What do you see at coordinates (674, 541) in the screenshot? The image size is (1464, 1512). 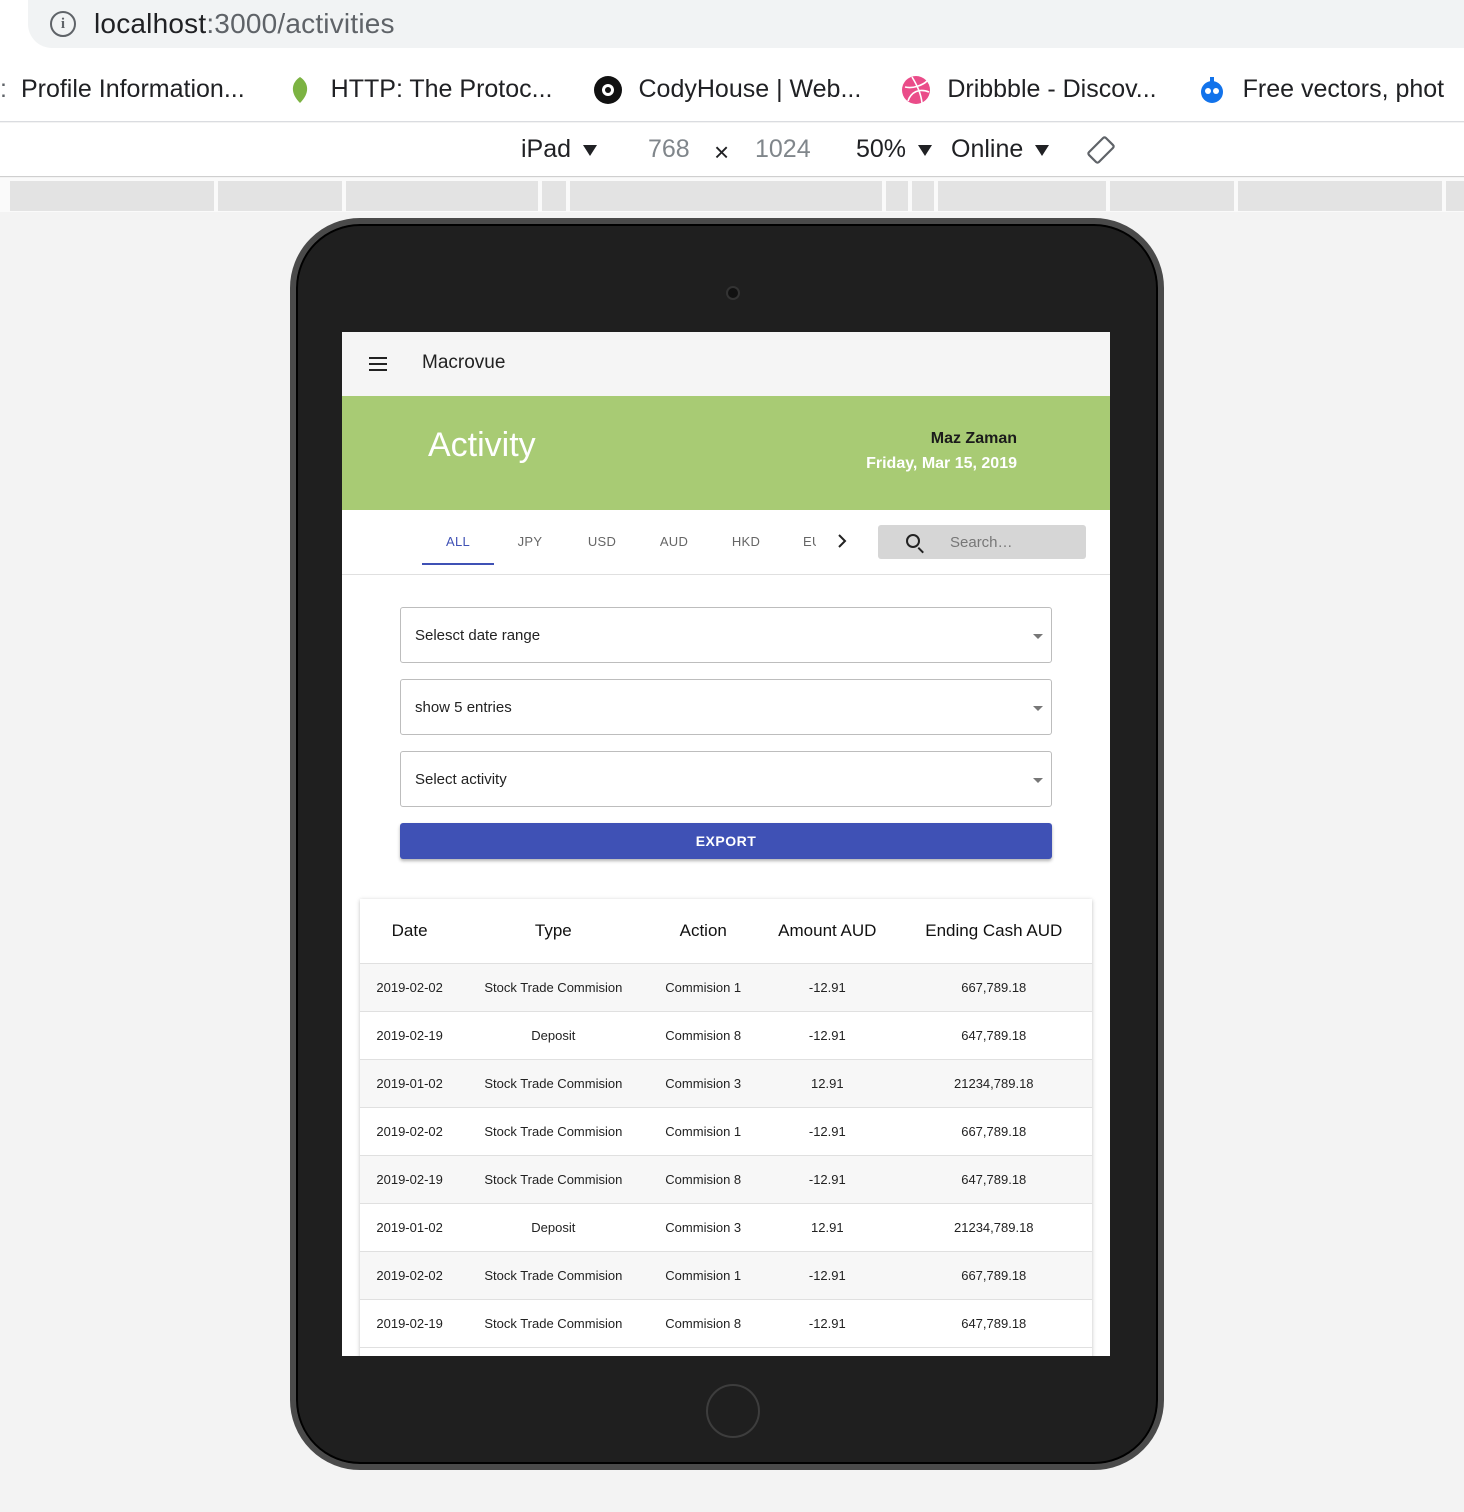 I see `tab-aud: AUD` at bounding box center [674, 541].